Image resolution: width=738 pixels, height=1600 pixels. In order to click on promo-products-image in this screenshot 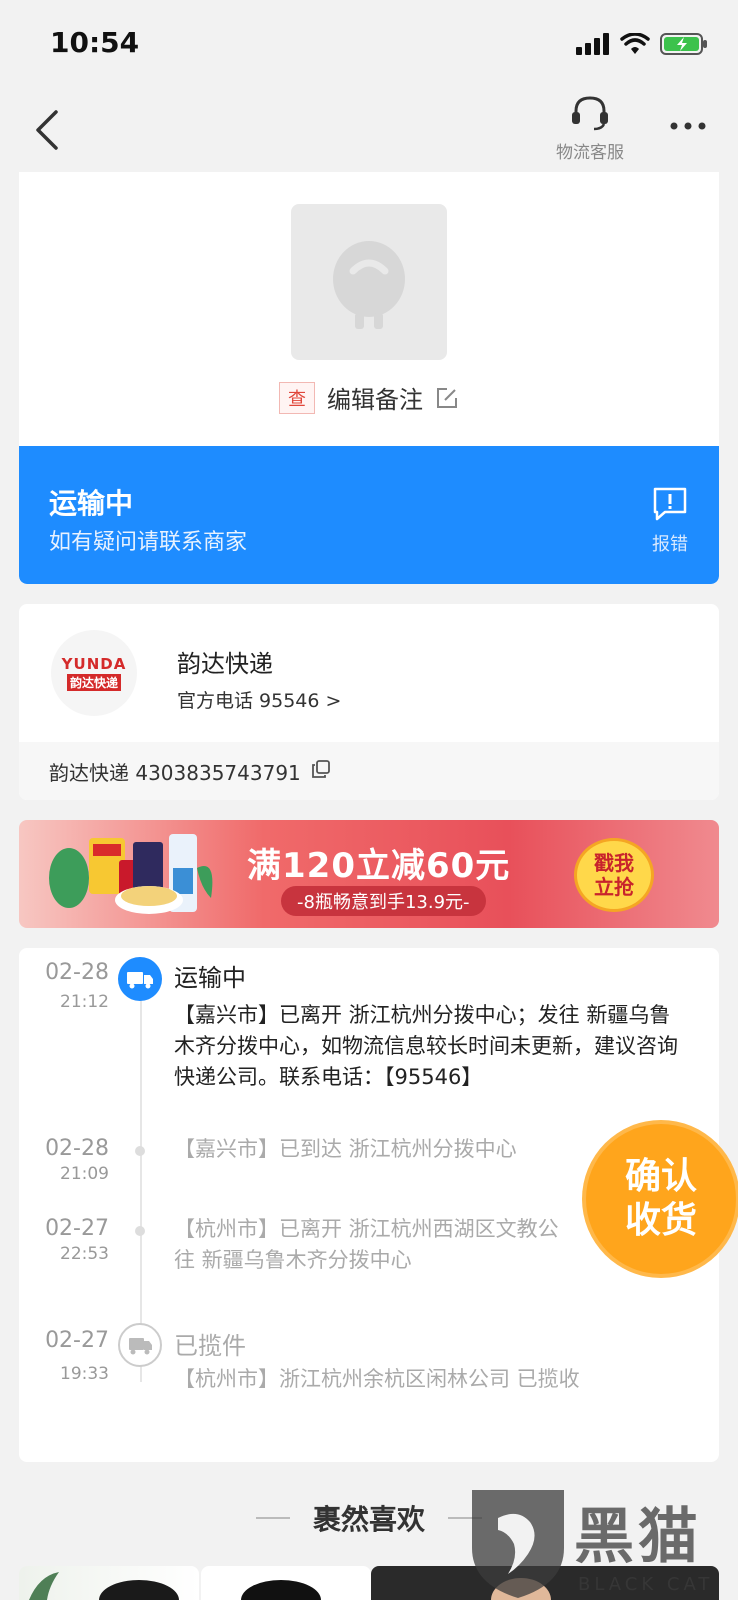, I will do `click(131, 874)`.